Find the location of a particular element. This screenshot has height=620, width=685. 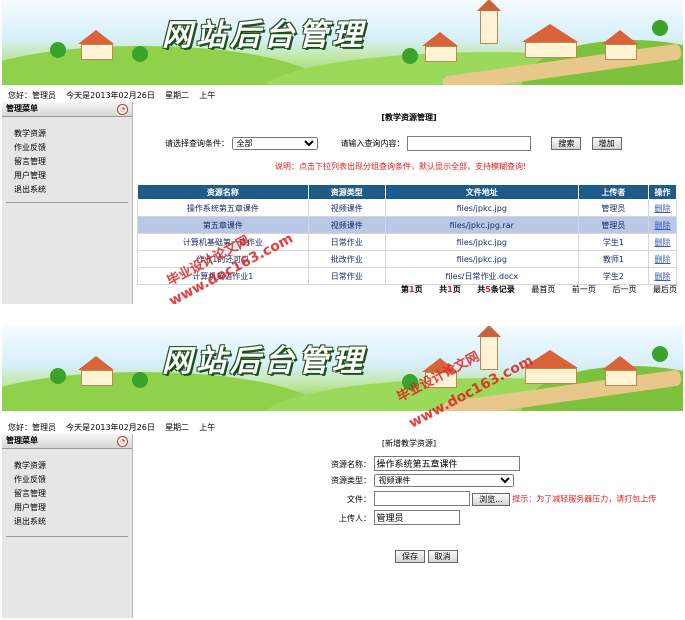

cancel-button: 取消 is located at coordinates (442, 556).